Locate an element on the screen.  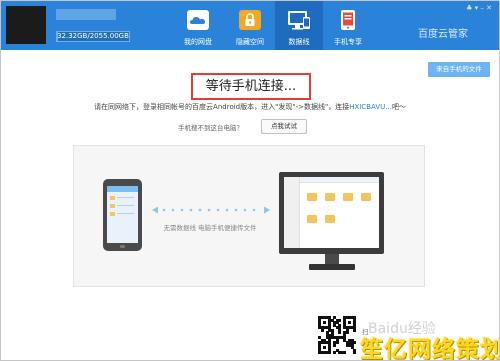
tab-my-drive: 我的网盘 is located at coordinates (198, 25).